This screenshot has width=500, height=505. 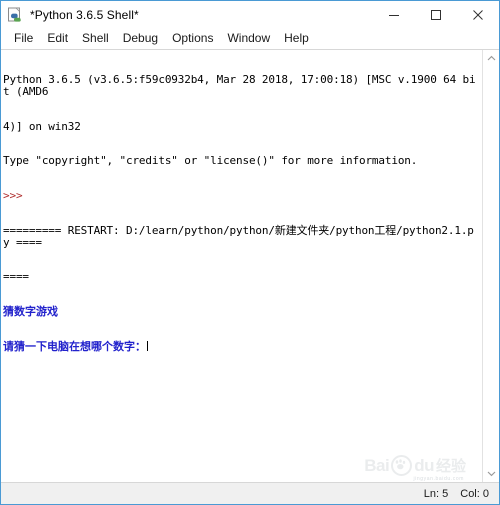 I want to click on menu-item-debug: Debug, so click(x=140, y=38).